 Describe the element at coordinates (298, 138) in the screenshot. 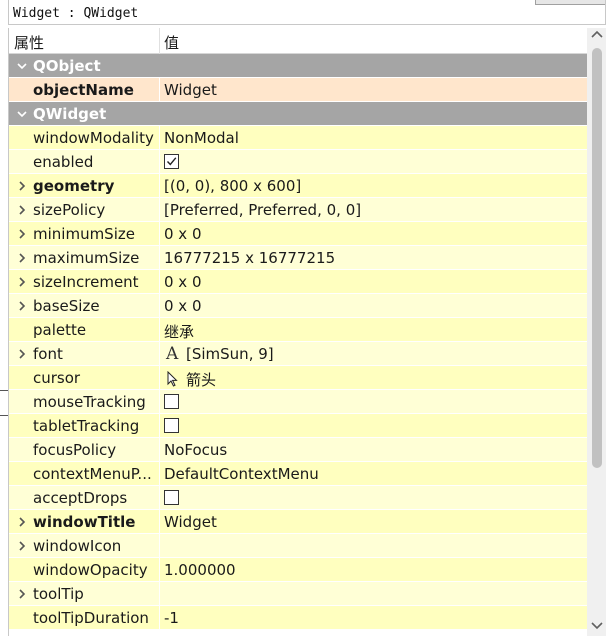

I see `property-row: windowModality NonModal` at that location.